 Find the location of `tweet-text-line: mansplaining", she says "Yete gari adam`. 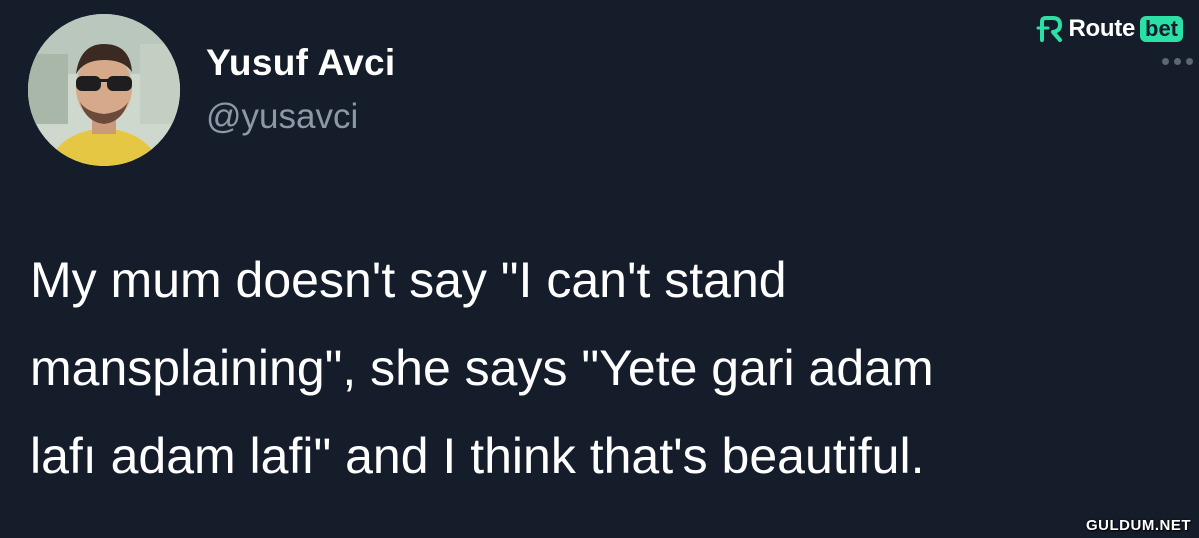

tweet-text-line: mansplaining", she says "Yete gari adam is located at coordinates (482, 368).